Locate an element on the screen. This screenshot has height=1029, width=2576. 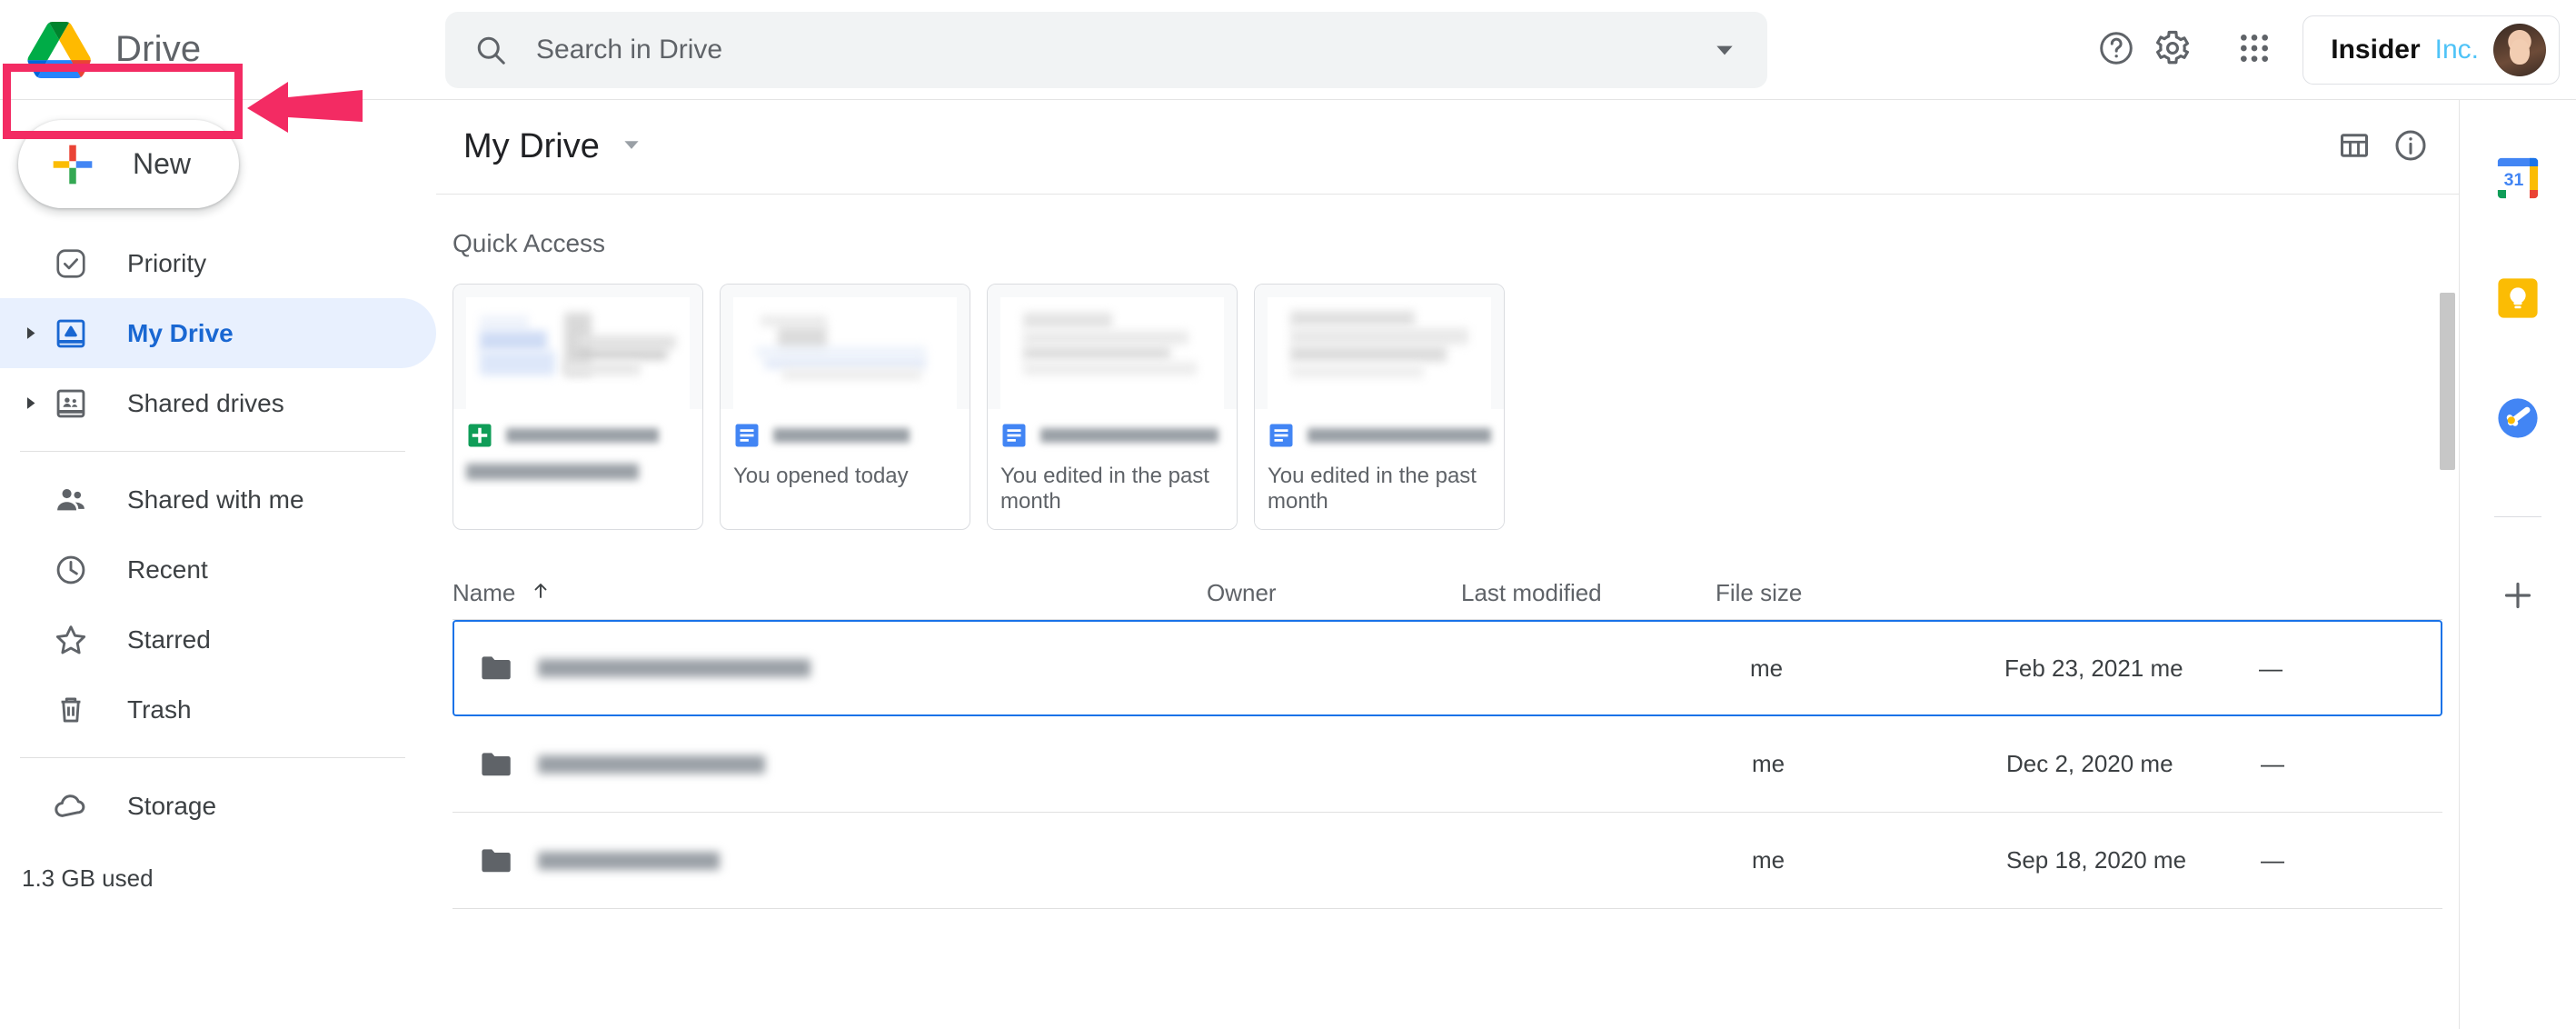
sidebar-item-label: My Drive is located at coordinates (180, 332).